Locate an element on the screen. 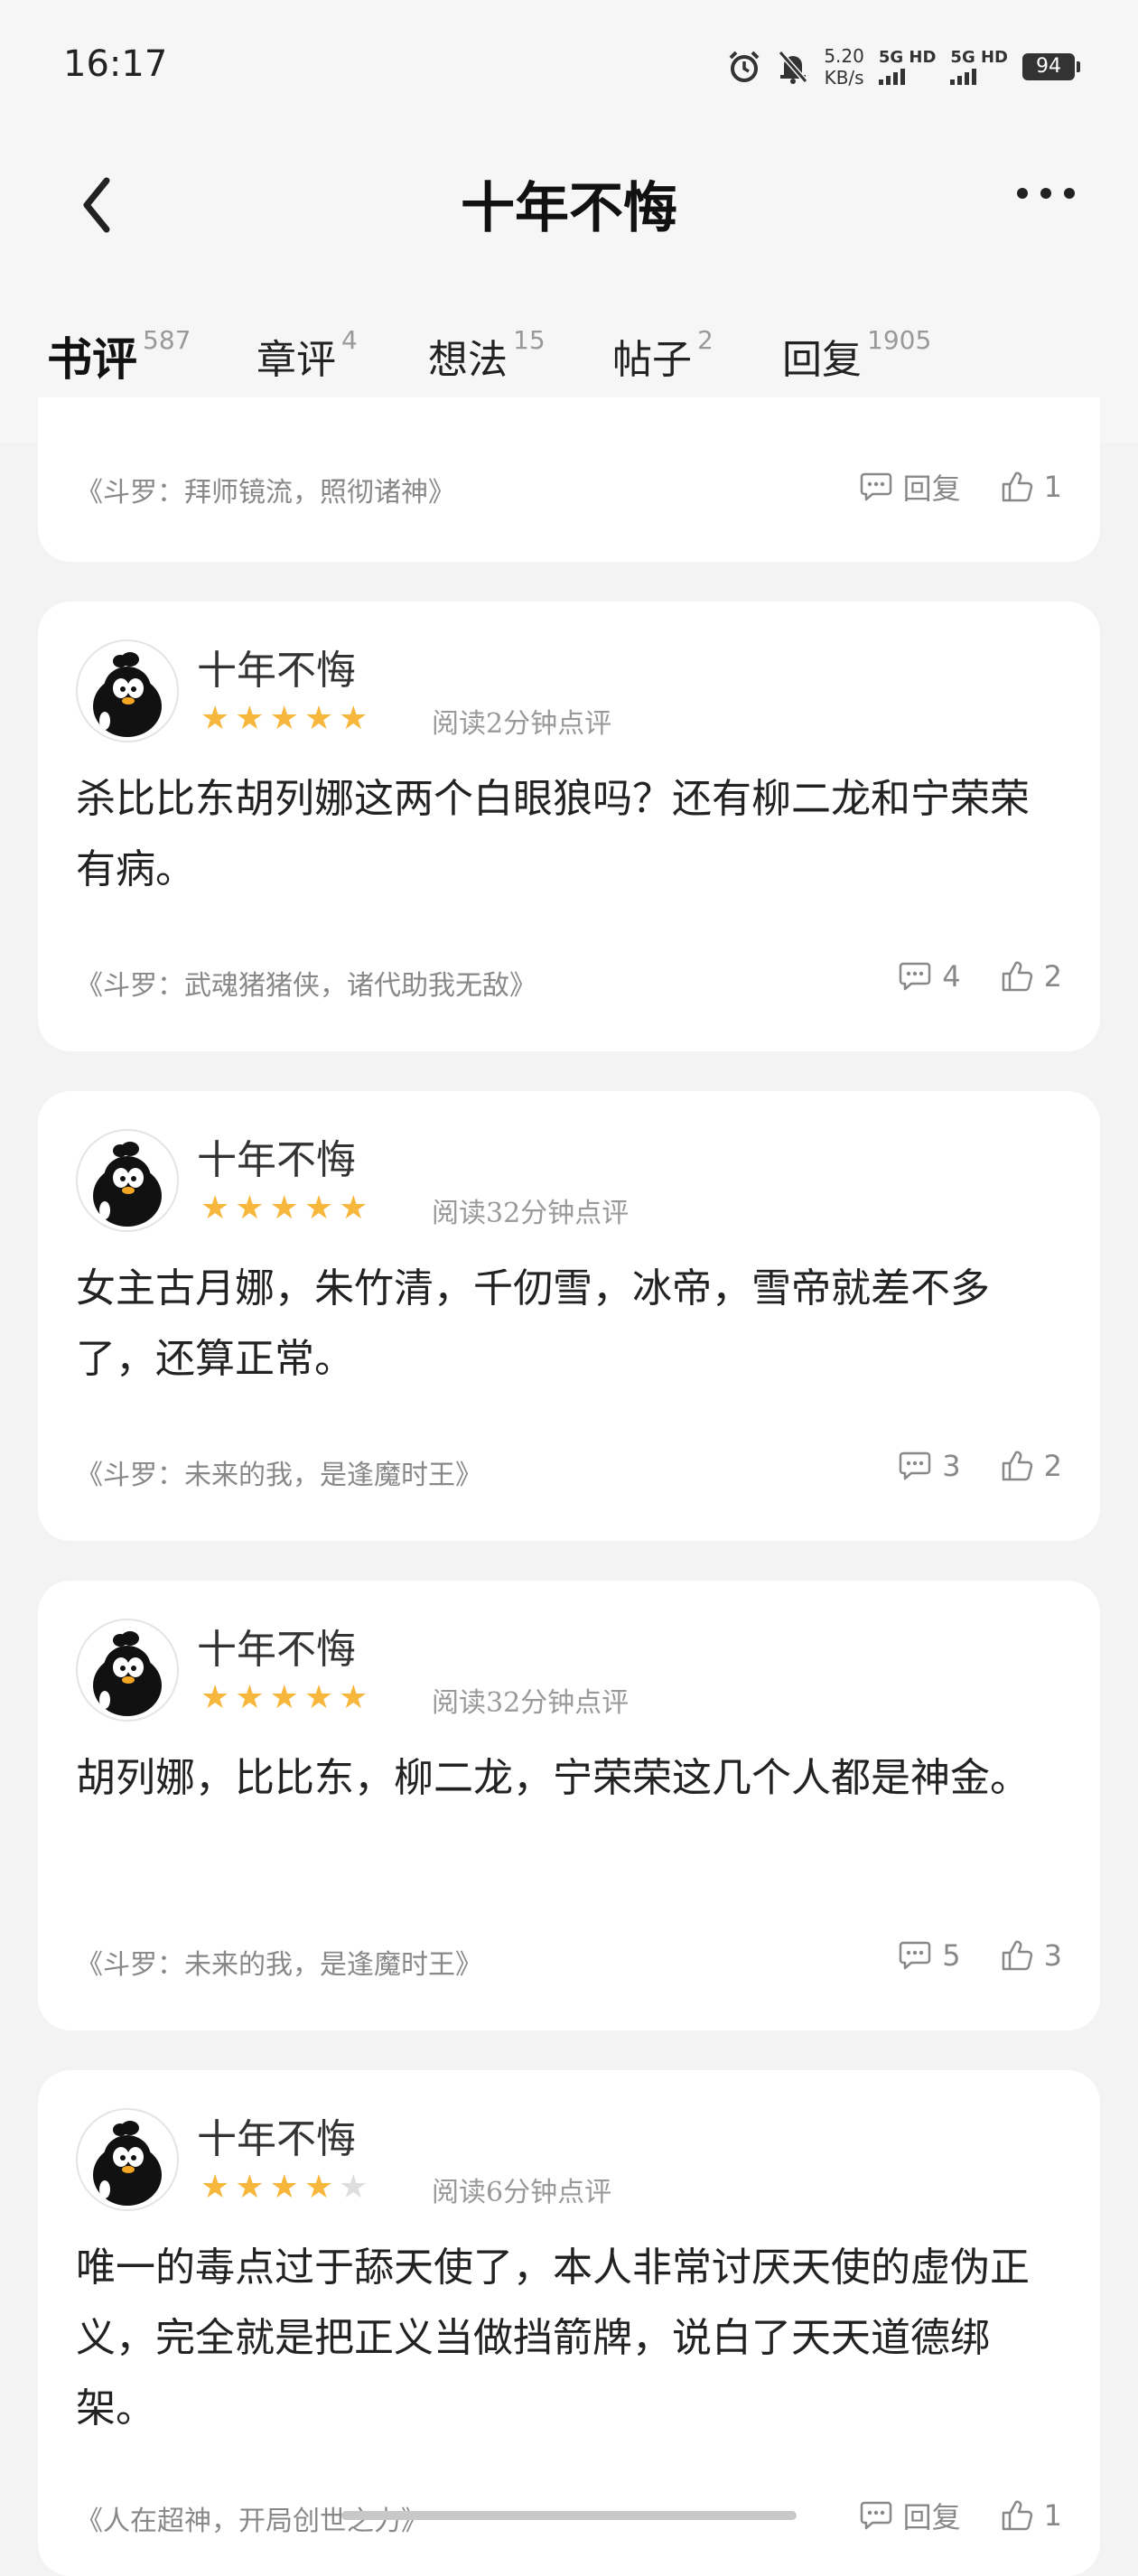 This screenshot has height=2576, width=1138. read-time: 阅读6分钟点评 is located at coordinates (522, 2192).